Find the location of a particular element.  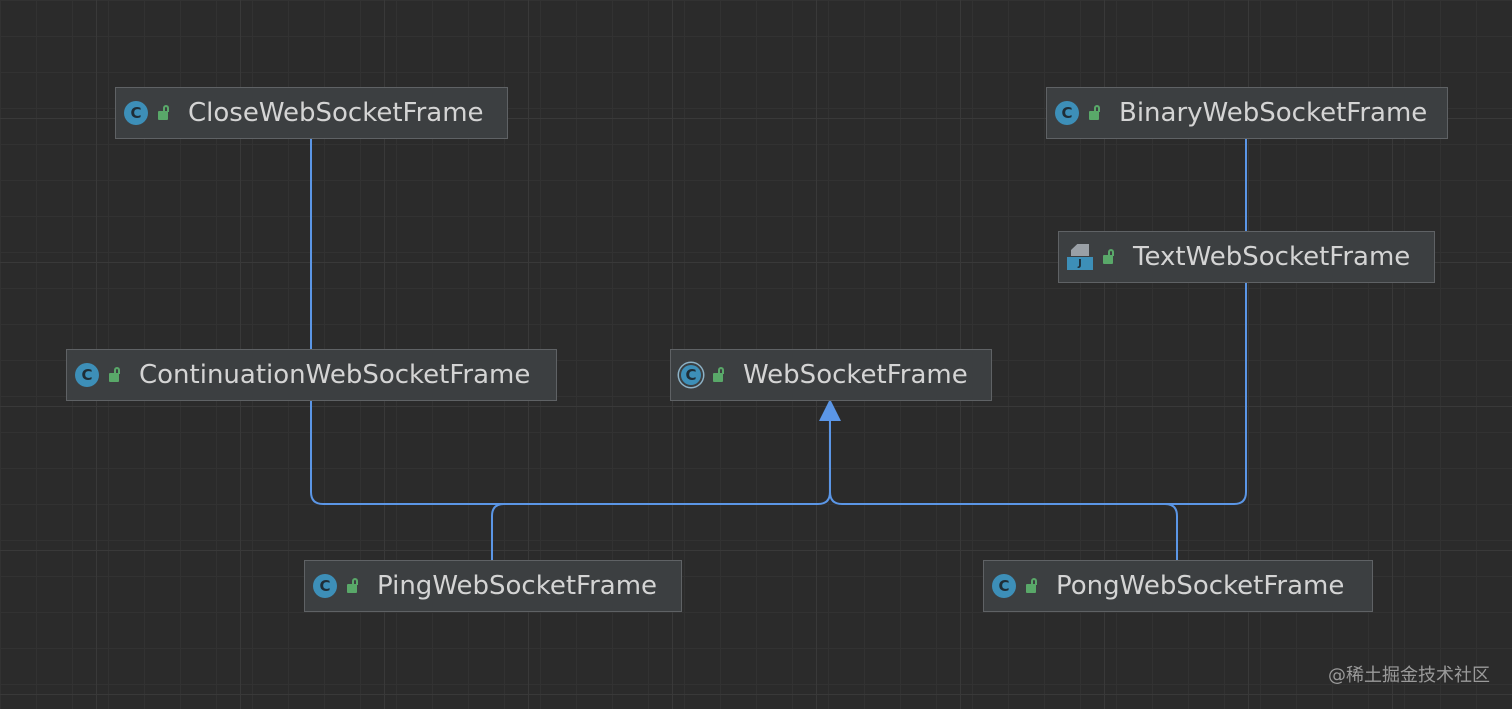

node-label: PingWebSocketFrame is located at coordinates (517, 586).